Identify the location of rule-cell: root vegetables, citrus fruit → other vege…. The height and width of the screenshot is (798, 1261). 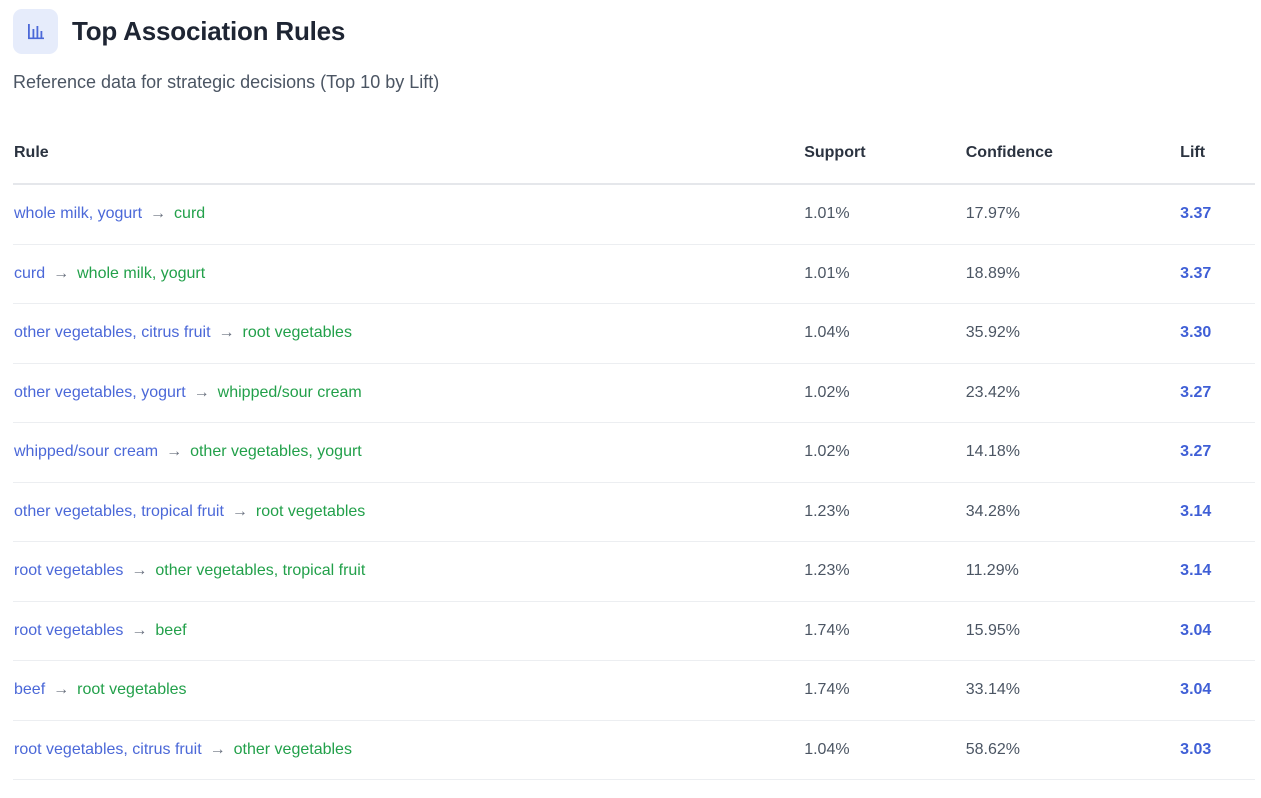
(408, 750).